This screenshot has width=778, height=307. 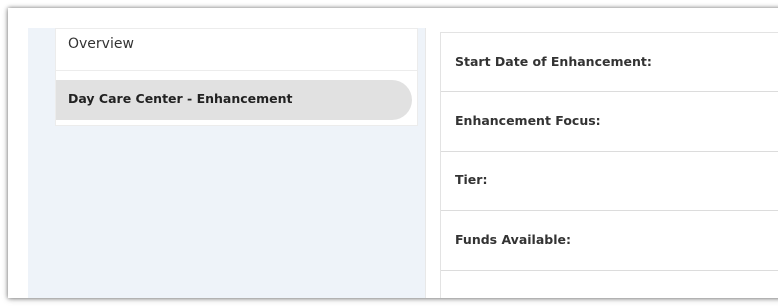 I want to click on sidebar-item-label: Overview, so click(x=101, y=44).